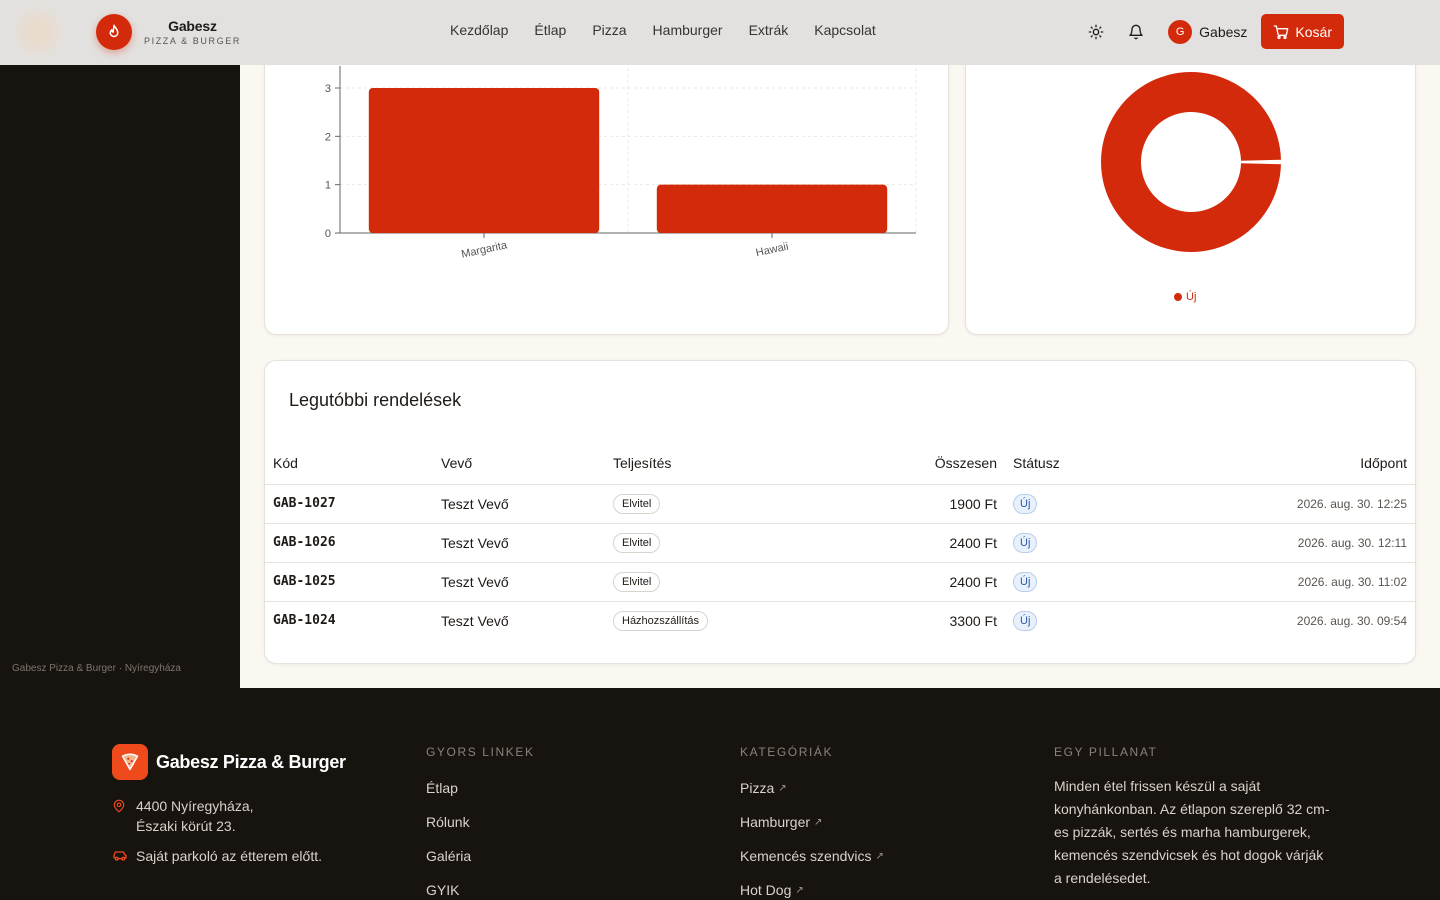  What do you see at coordinates (484, 160) in the screenshot?
I see `bar-margarita` at bounding box center [484, 160].